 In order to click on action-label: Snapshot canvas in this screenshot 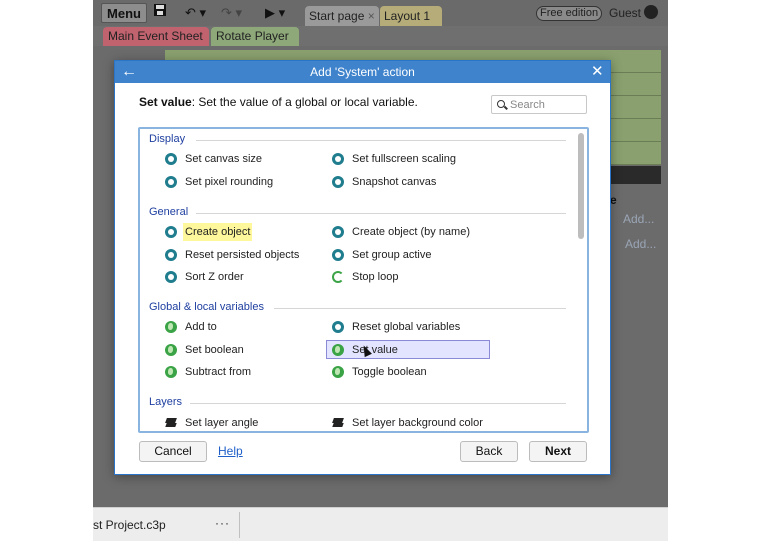, I will do `click(394, 182)`.